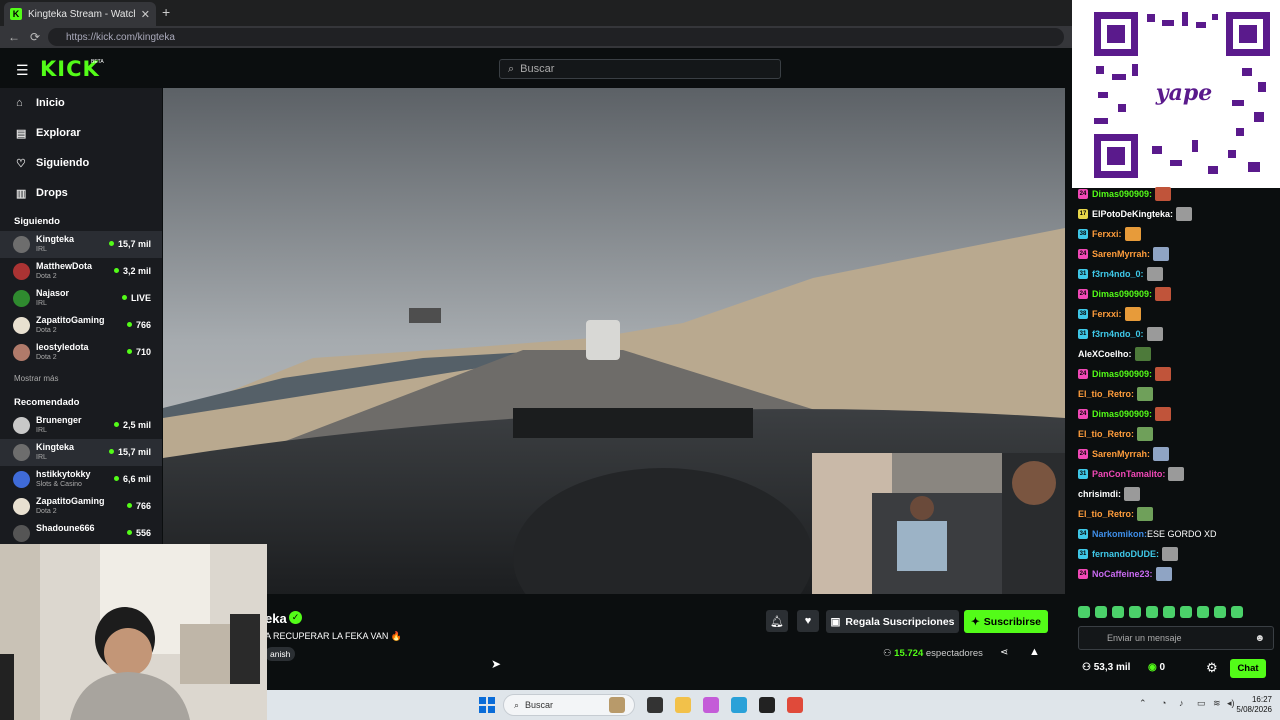 Image resolution: width=1280 pixels, height=720 pixels. Describe the element at coordinates (1212, 668) in the screenshot. I see `gear-icon: ⚙` at that location.